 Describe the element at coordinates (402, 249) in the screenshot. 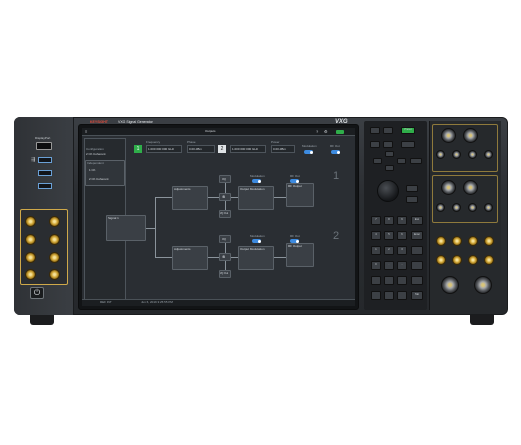

I see `numeric-key-label: 3` at that location.